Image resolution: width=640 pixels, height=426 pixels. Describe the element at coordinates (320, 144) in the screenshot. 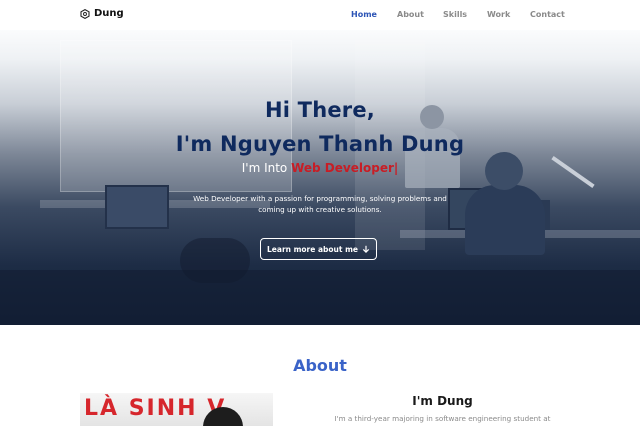

I see `hero-name: I'm Nguyen Thanh Dung` at that location.